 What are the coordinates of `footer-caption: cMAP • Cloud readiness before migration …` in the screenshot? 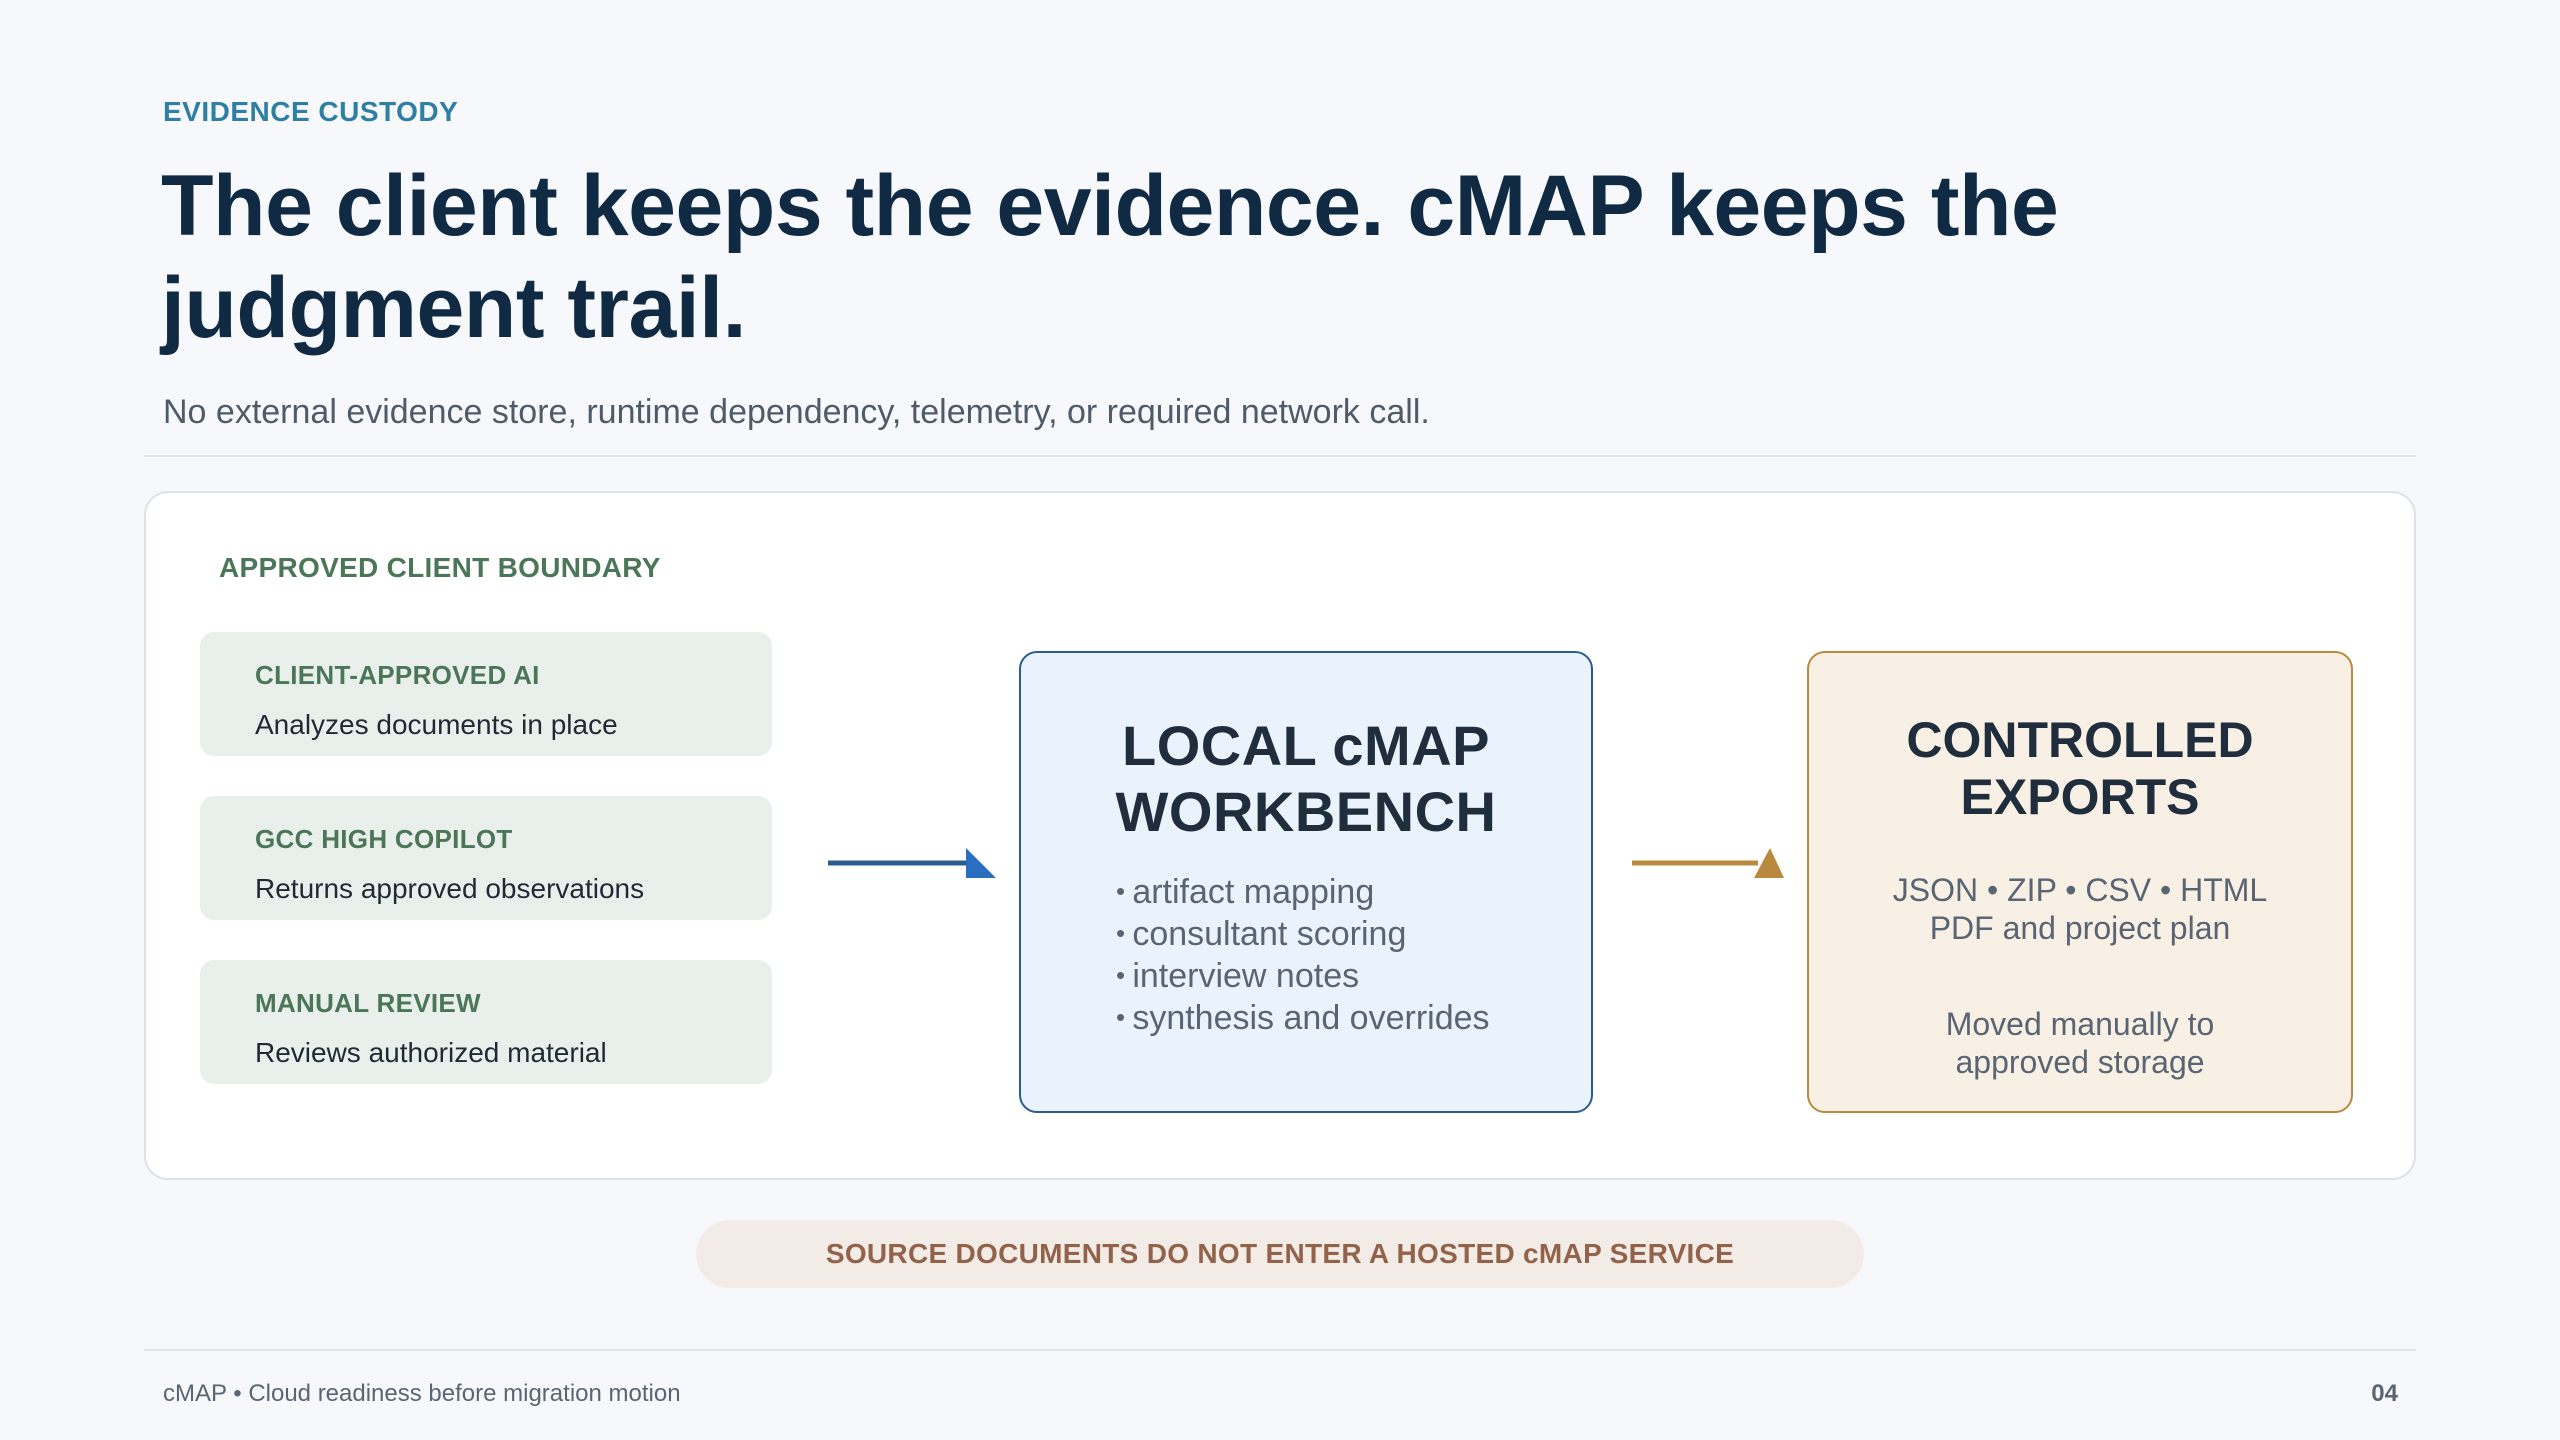 It's located at (422, 1393).